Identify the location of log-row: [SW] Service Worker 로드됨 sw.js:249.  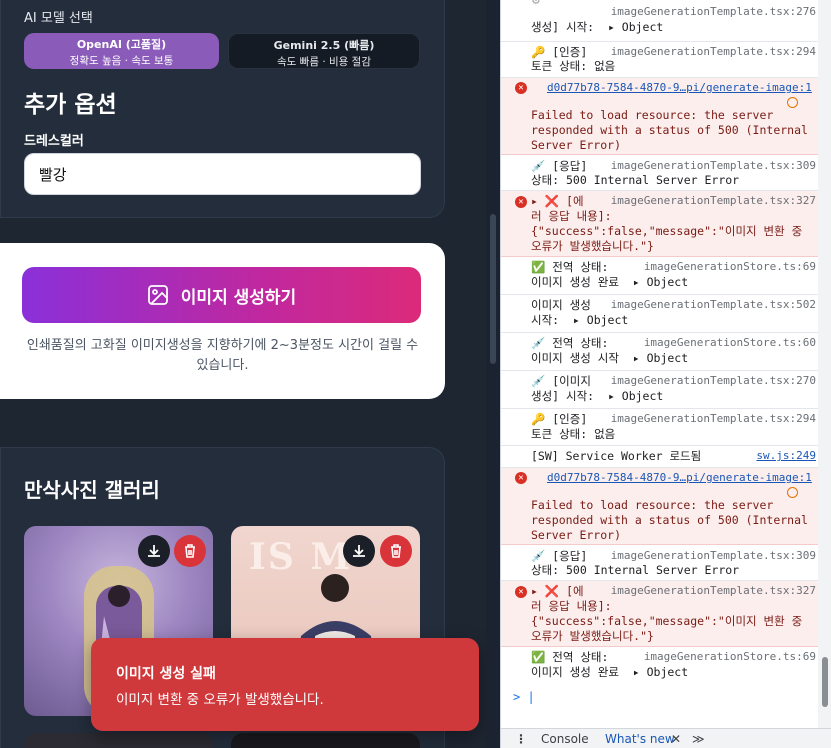
(659, 457).